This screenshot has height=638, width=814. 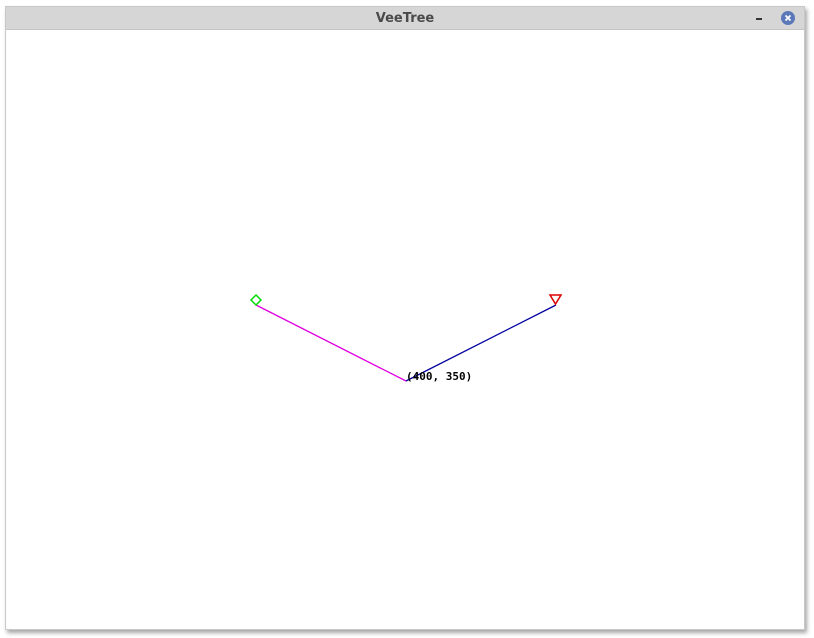 I want to click on title-bar: VeeTree, so click(x=405, y=18).